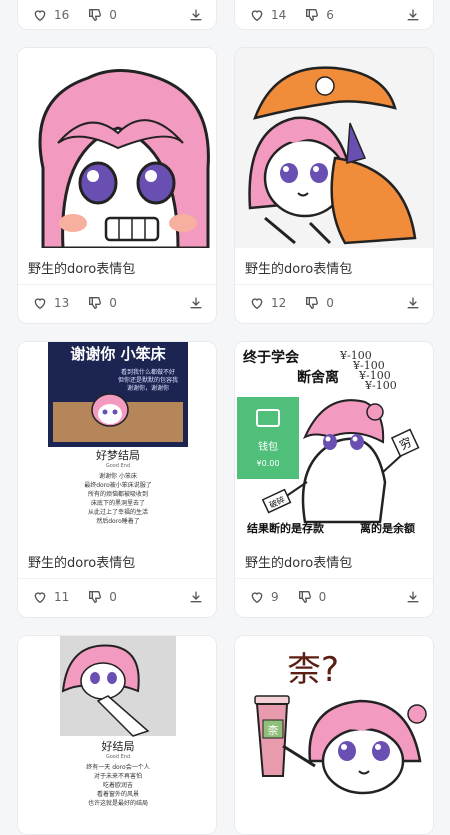 The image size is (450, 835). Describe the element at coordinates (118, 803) in the screenshot. I see `card5-body-5: 也许这就是最好的结局` at that location.